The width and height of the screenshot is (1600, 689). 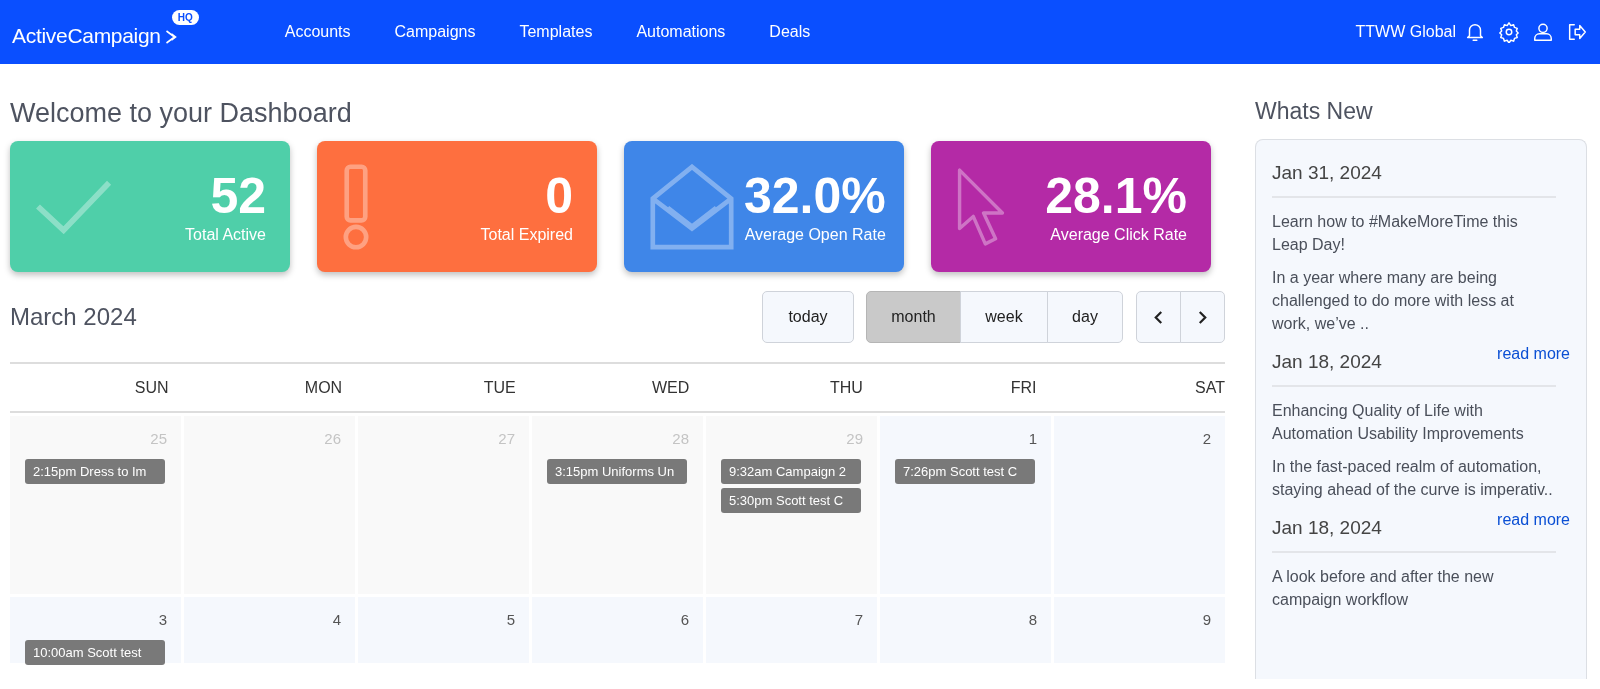 I want to click on weekday-header: TUE, so click(x=499, y=387).